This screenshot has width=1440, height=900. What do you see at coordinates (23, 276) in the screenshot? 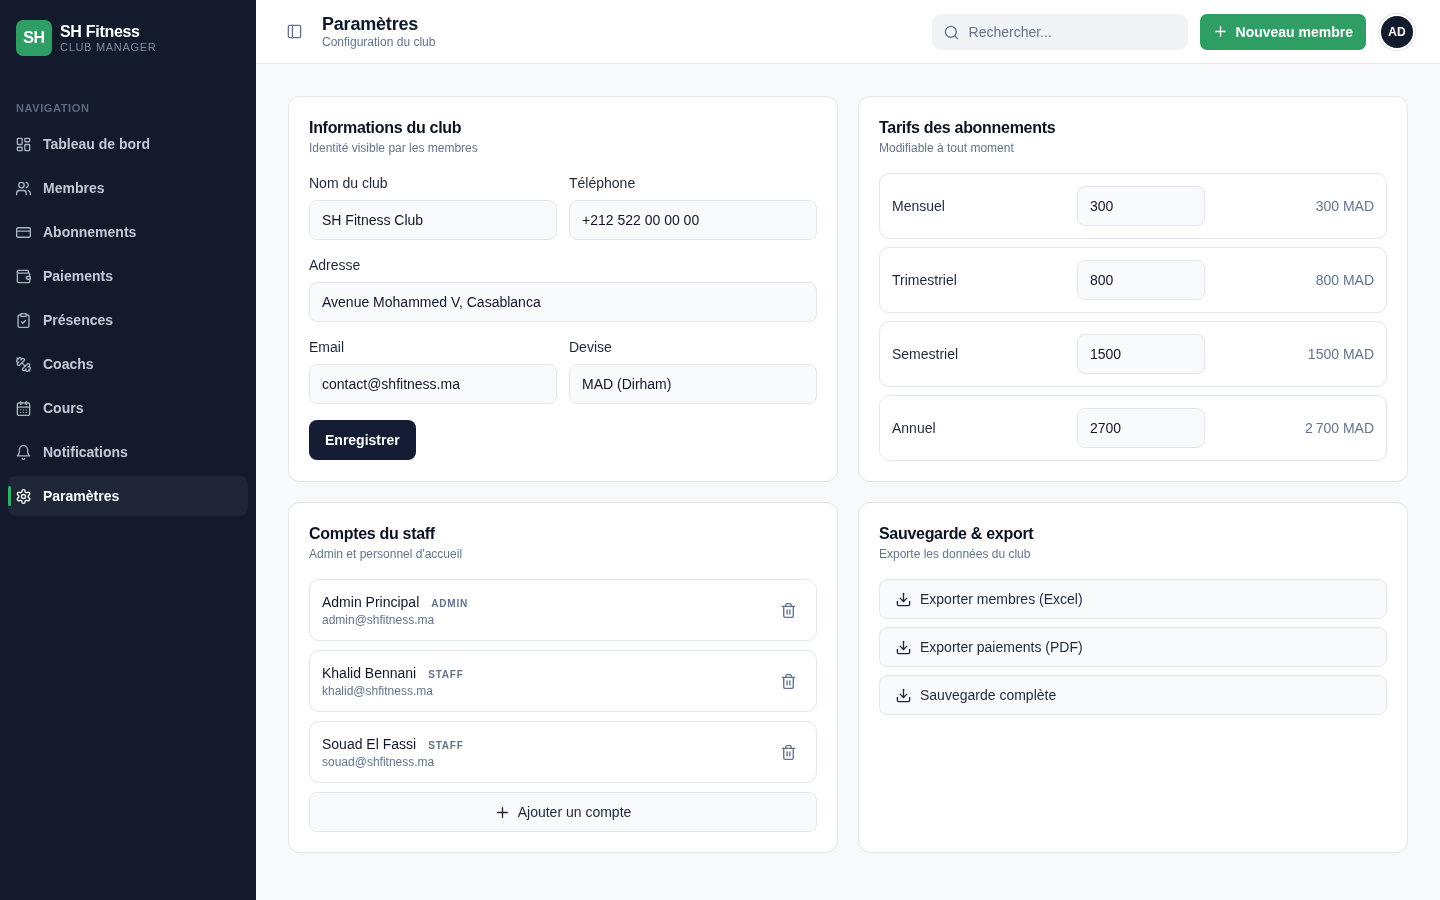
I see `wallet-icon` at bounding box center [23, 276].